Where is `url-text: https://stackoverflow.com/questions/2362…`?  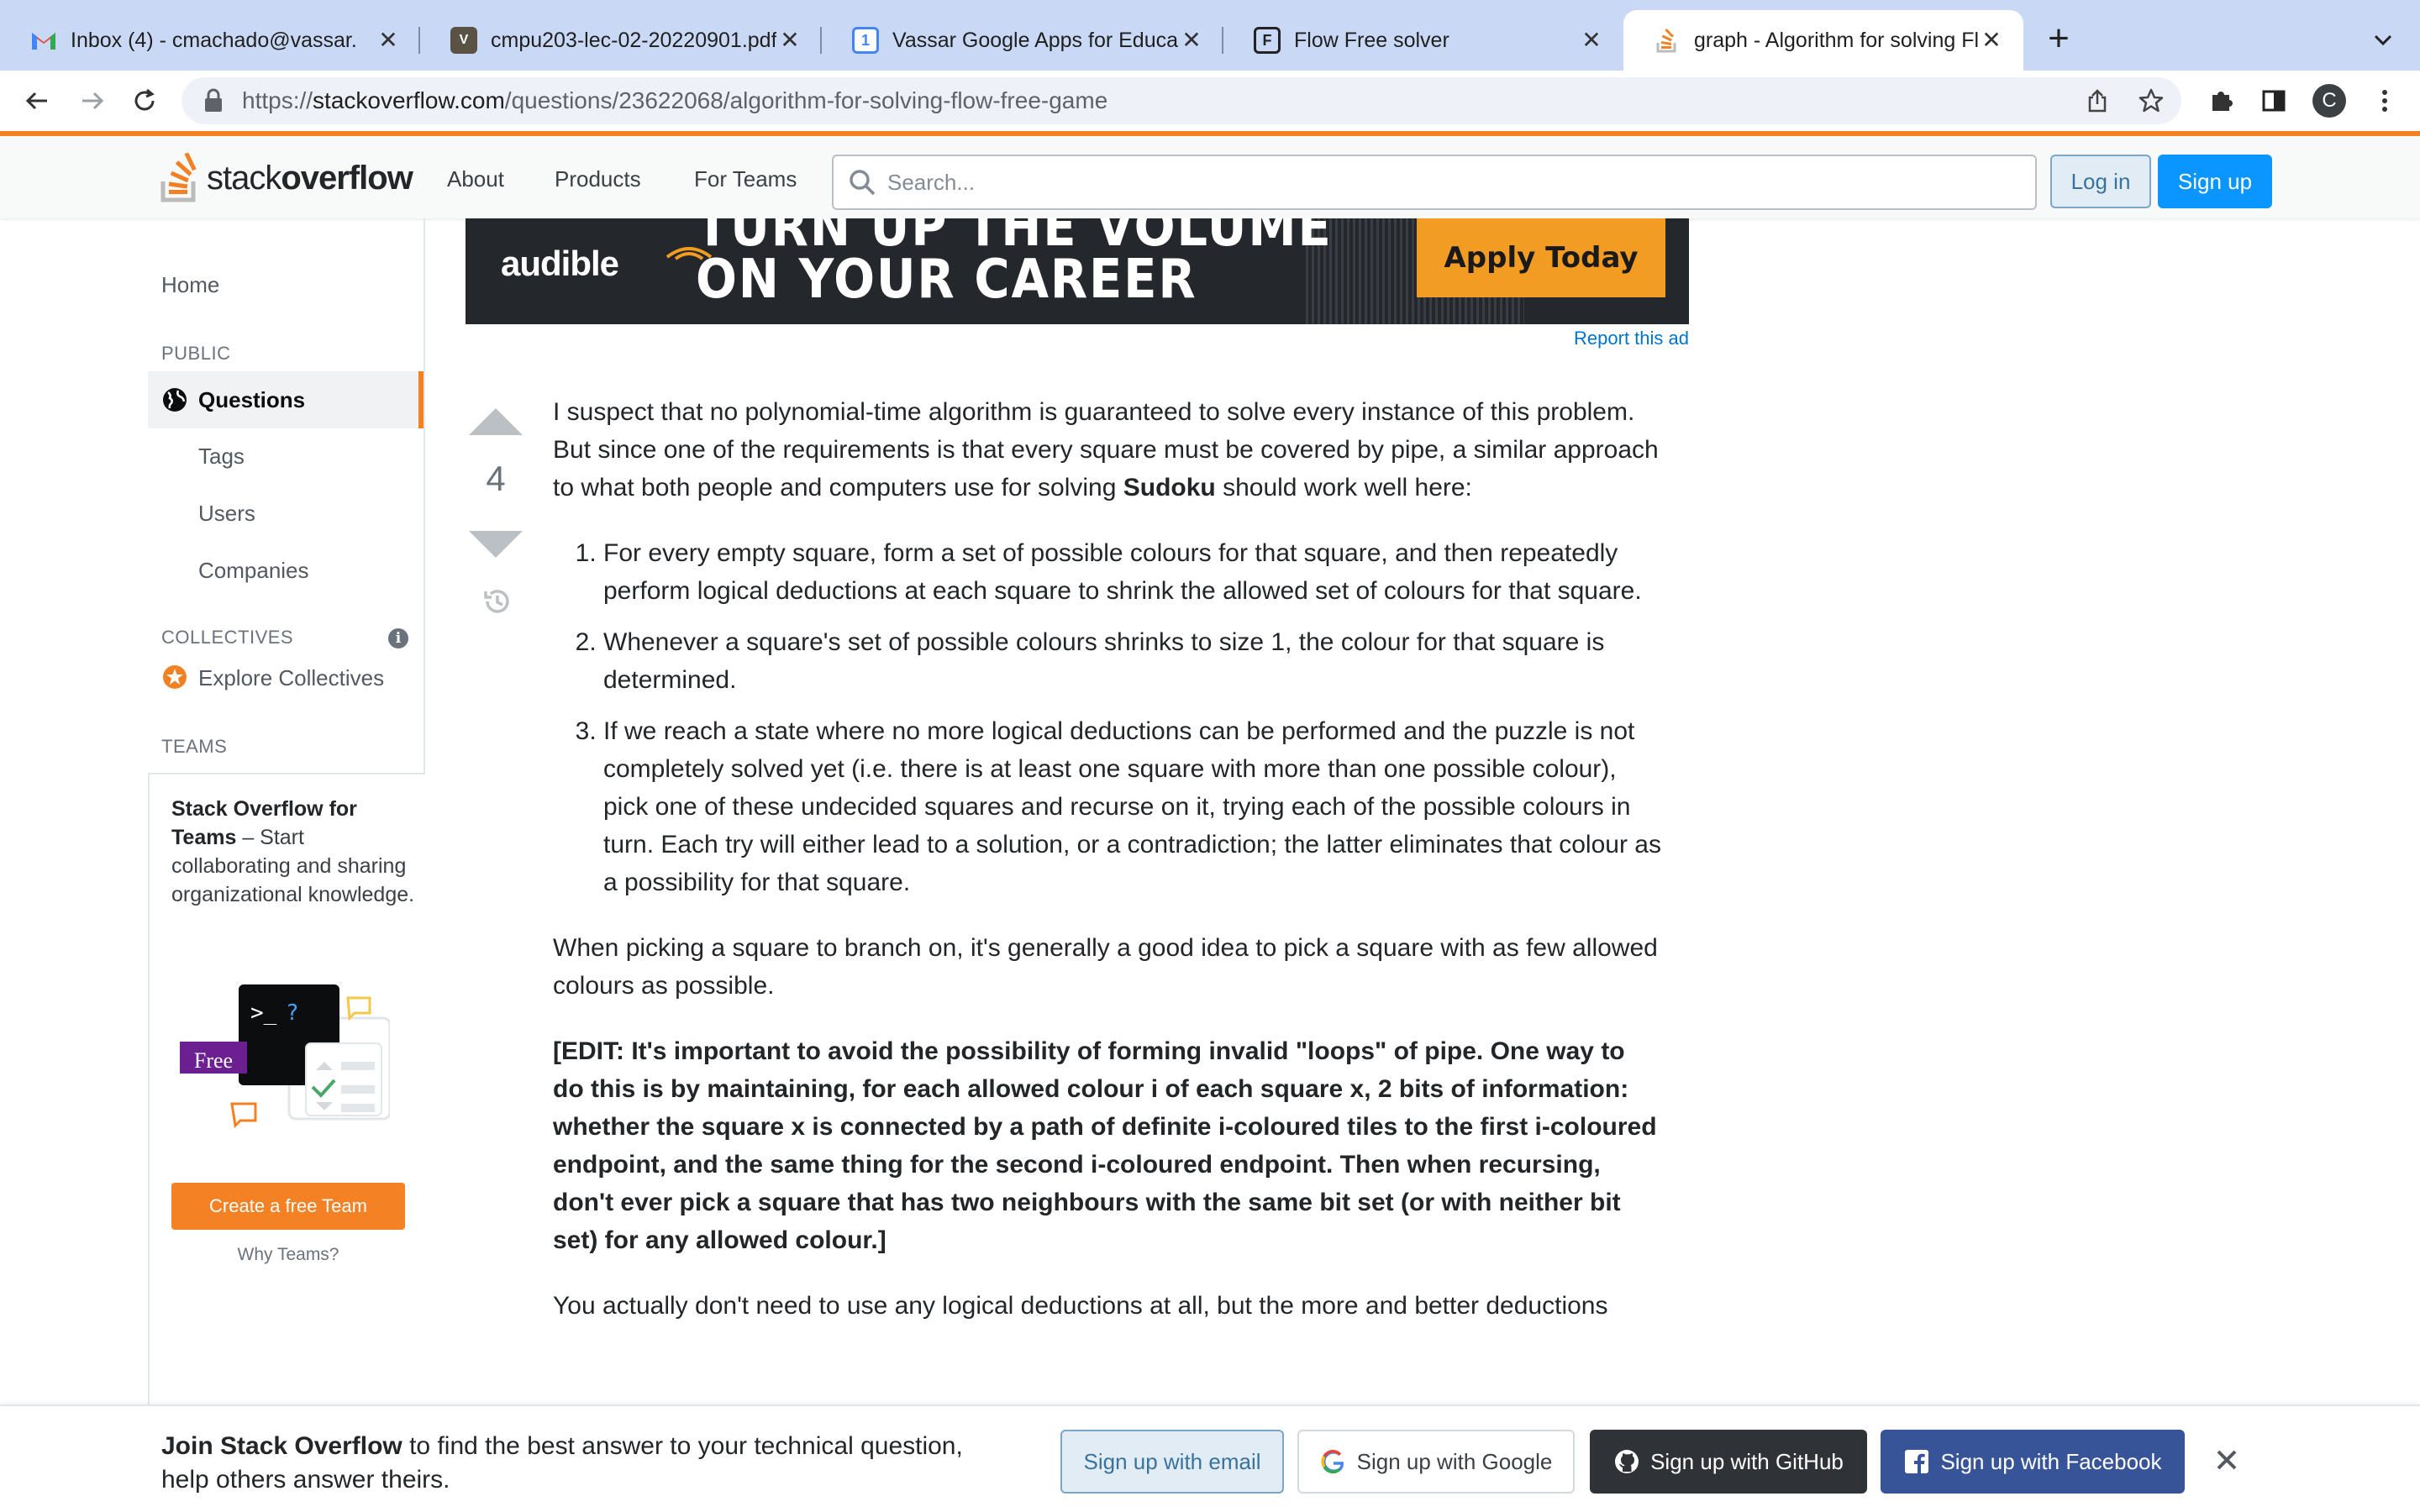
url-text: https://stackoverflow.com/questions/2362… is located at coordinates (675, 100).